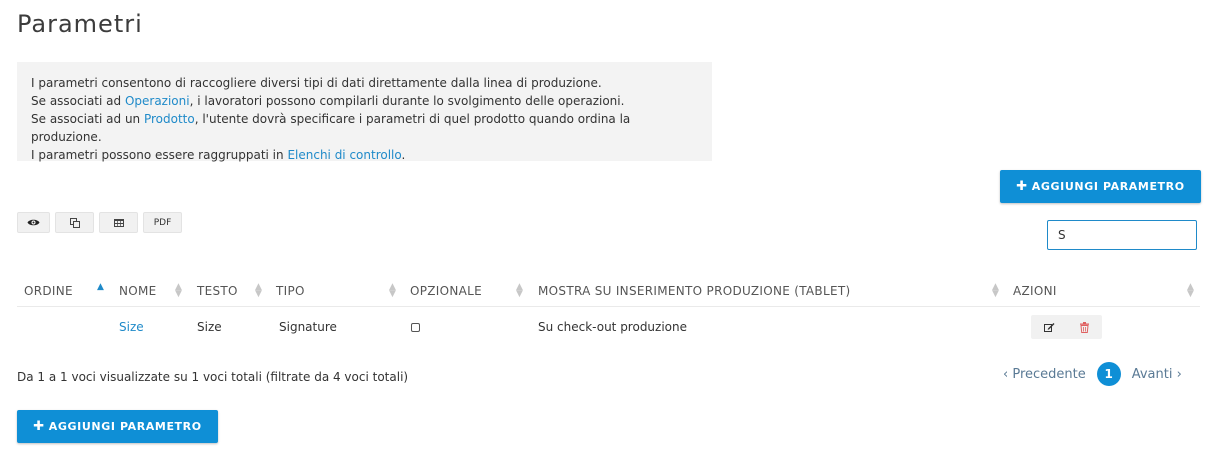 This screenshot has height=472, width=1216. I want to click on optional-checkbox, so click(415, 327).